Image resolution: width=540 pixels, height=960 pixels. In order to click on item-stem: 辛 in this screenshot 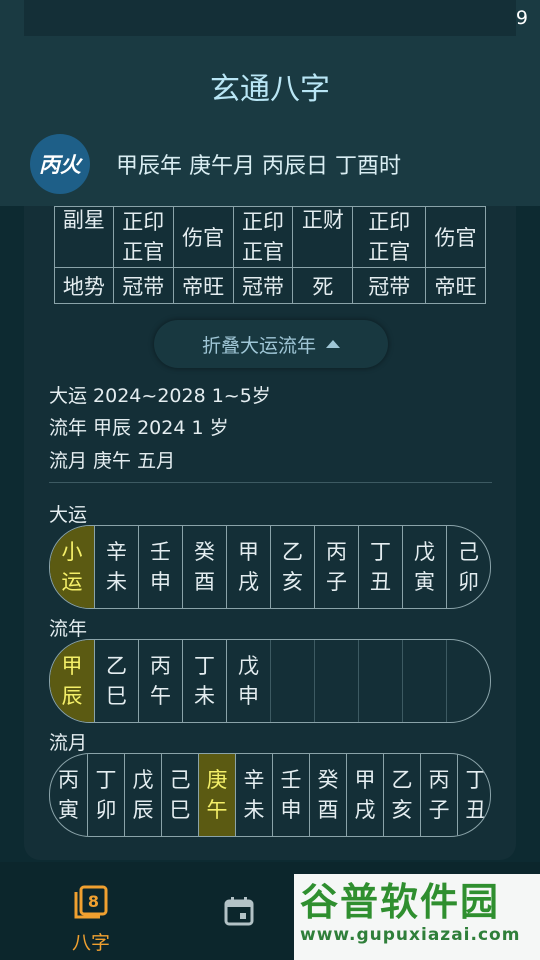, I will do `click(254, 780)`.